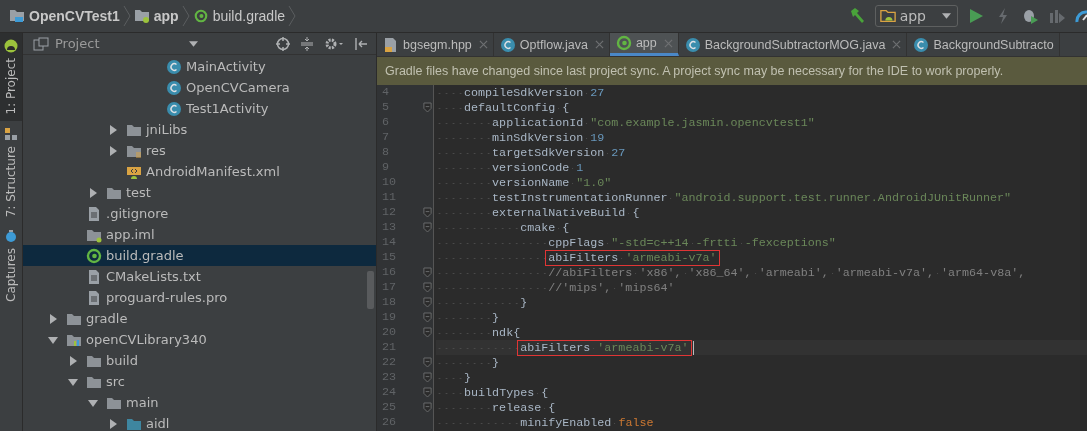  I want to click on stopwatch-icon, so click(11, 235).